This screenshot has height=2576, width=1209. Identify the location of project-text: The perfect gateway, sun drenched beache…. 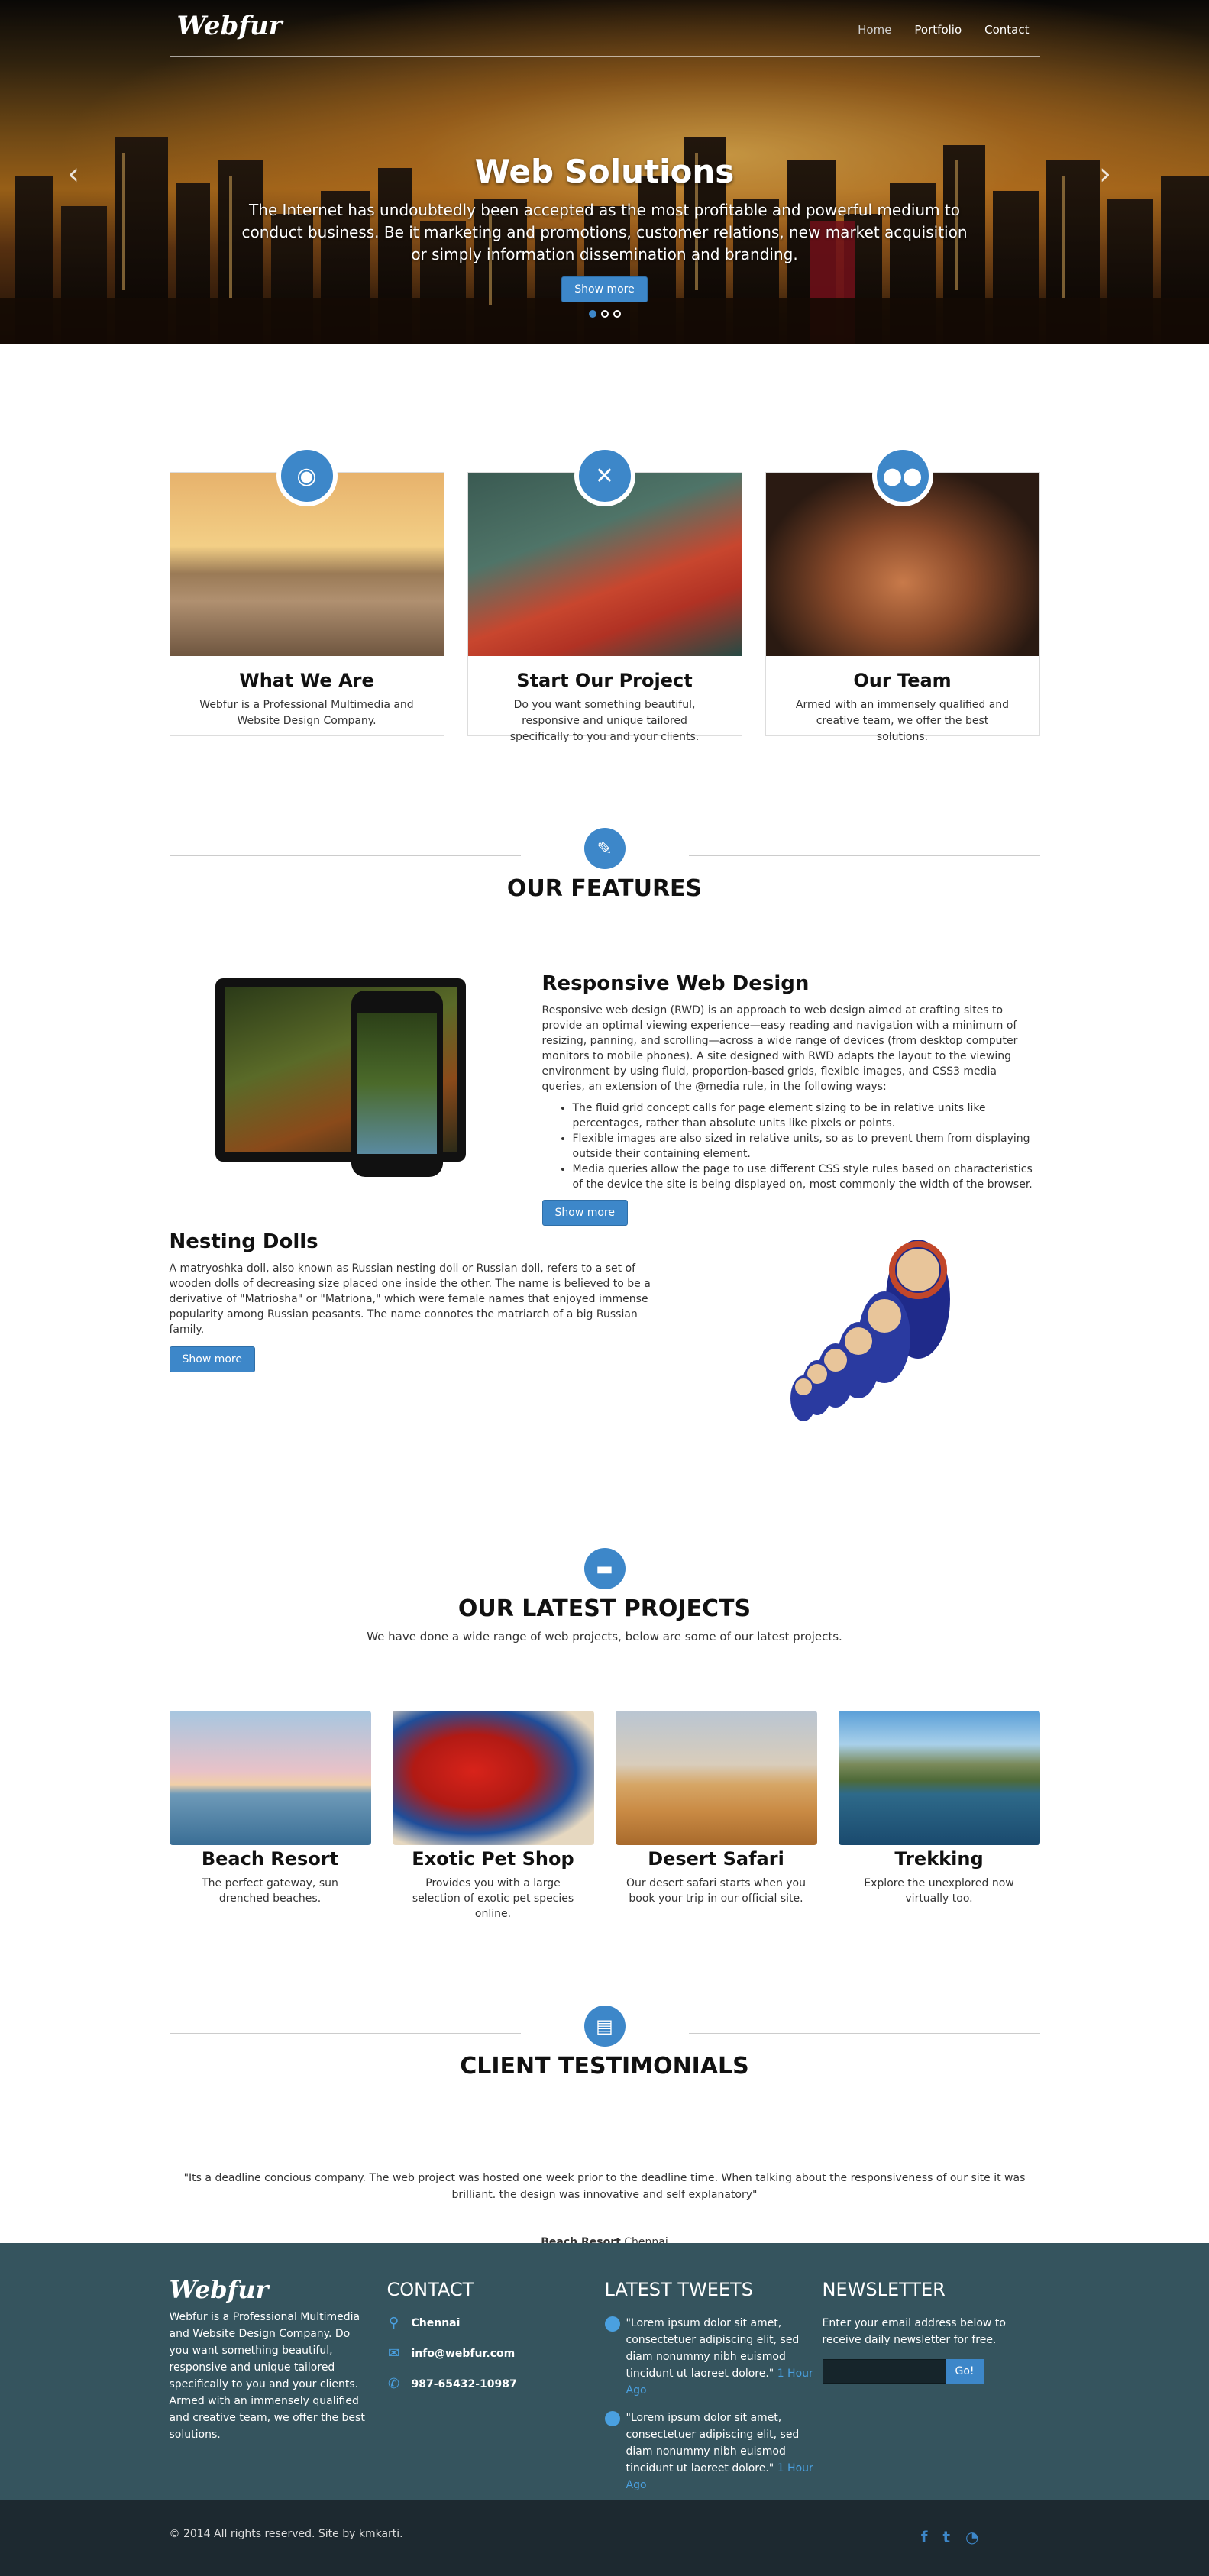
(270, 1891).